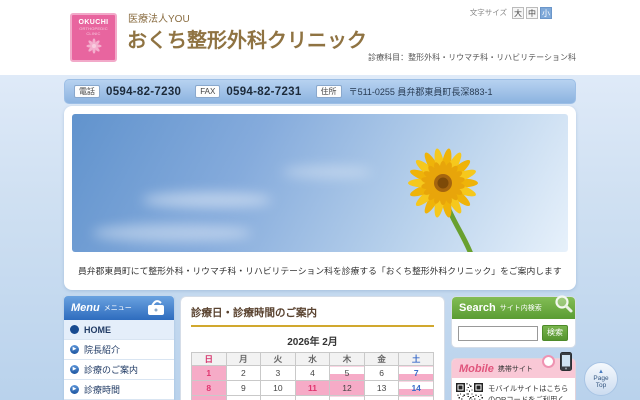 This screenshot has height=400, width=640. Describe the element at coordinates (381, 373) in the screenshot. I see `calendar-day-6: 6` at that location.